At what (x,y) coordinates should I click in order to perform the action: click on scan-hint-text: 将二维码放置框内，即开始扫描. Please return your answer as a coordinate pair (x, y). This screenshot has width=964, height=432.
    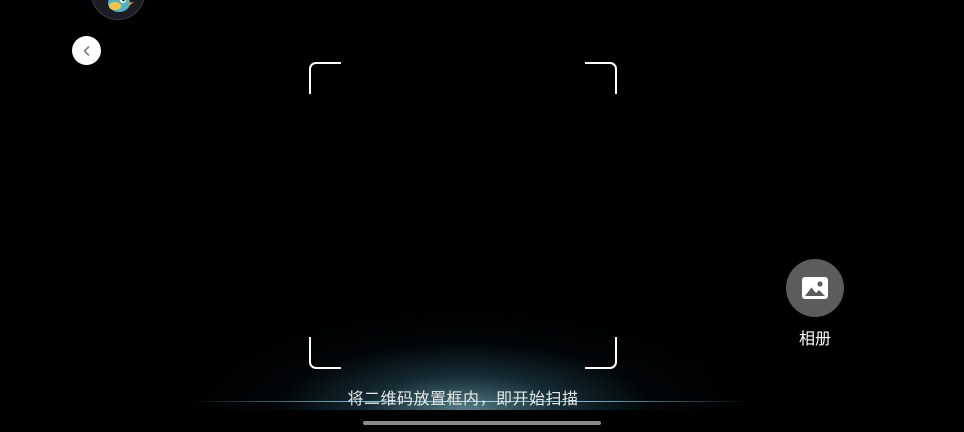
    Looking at the image, I should click on (463, 398).